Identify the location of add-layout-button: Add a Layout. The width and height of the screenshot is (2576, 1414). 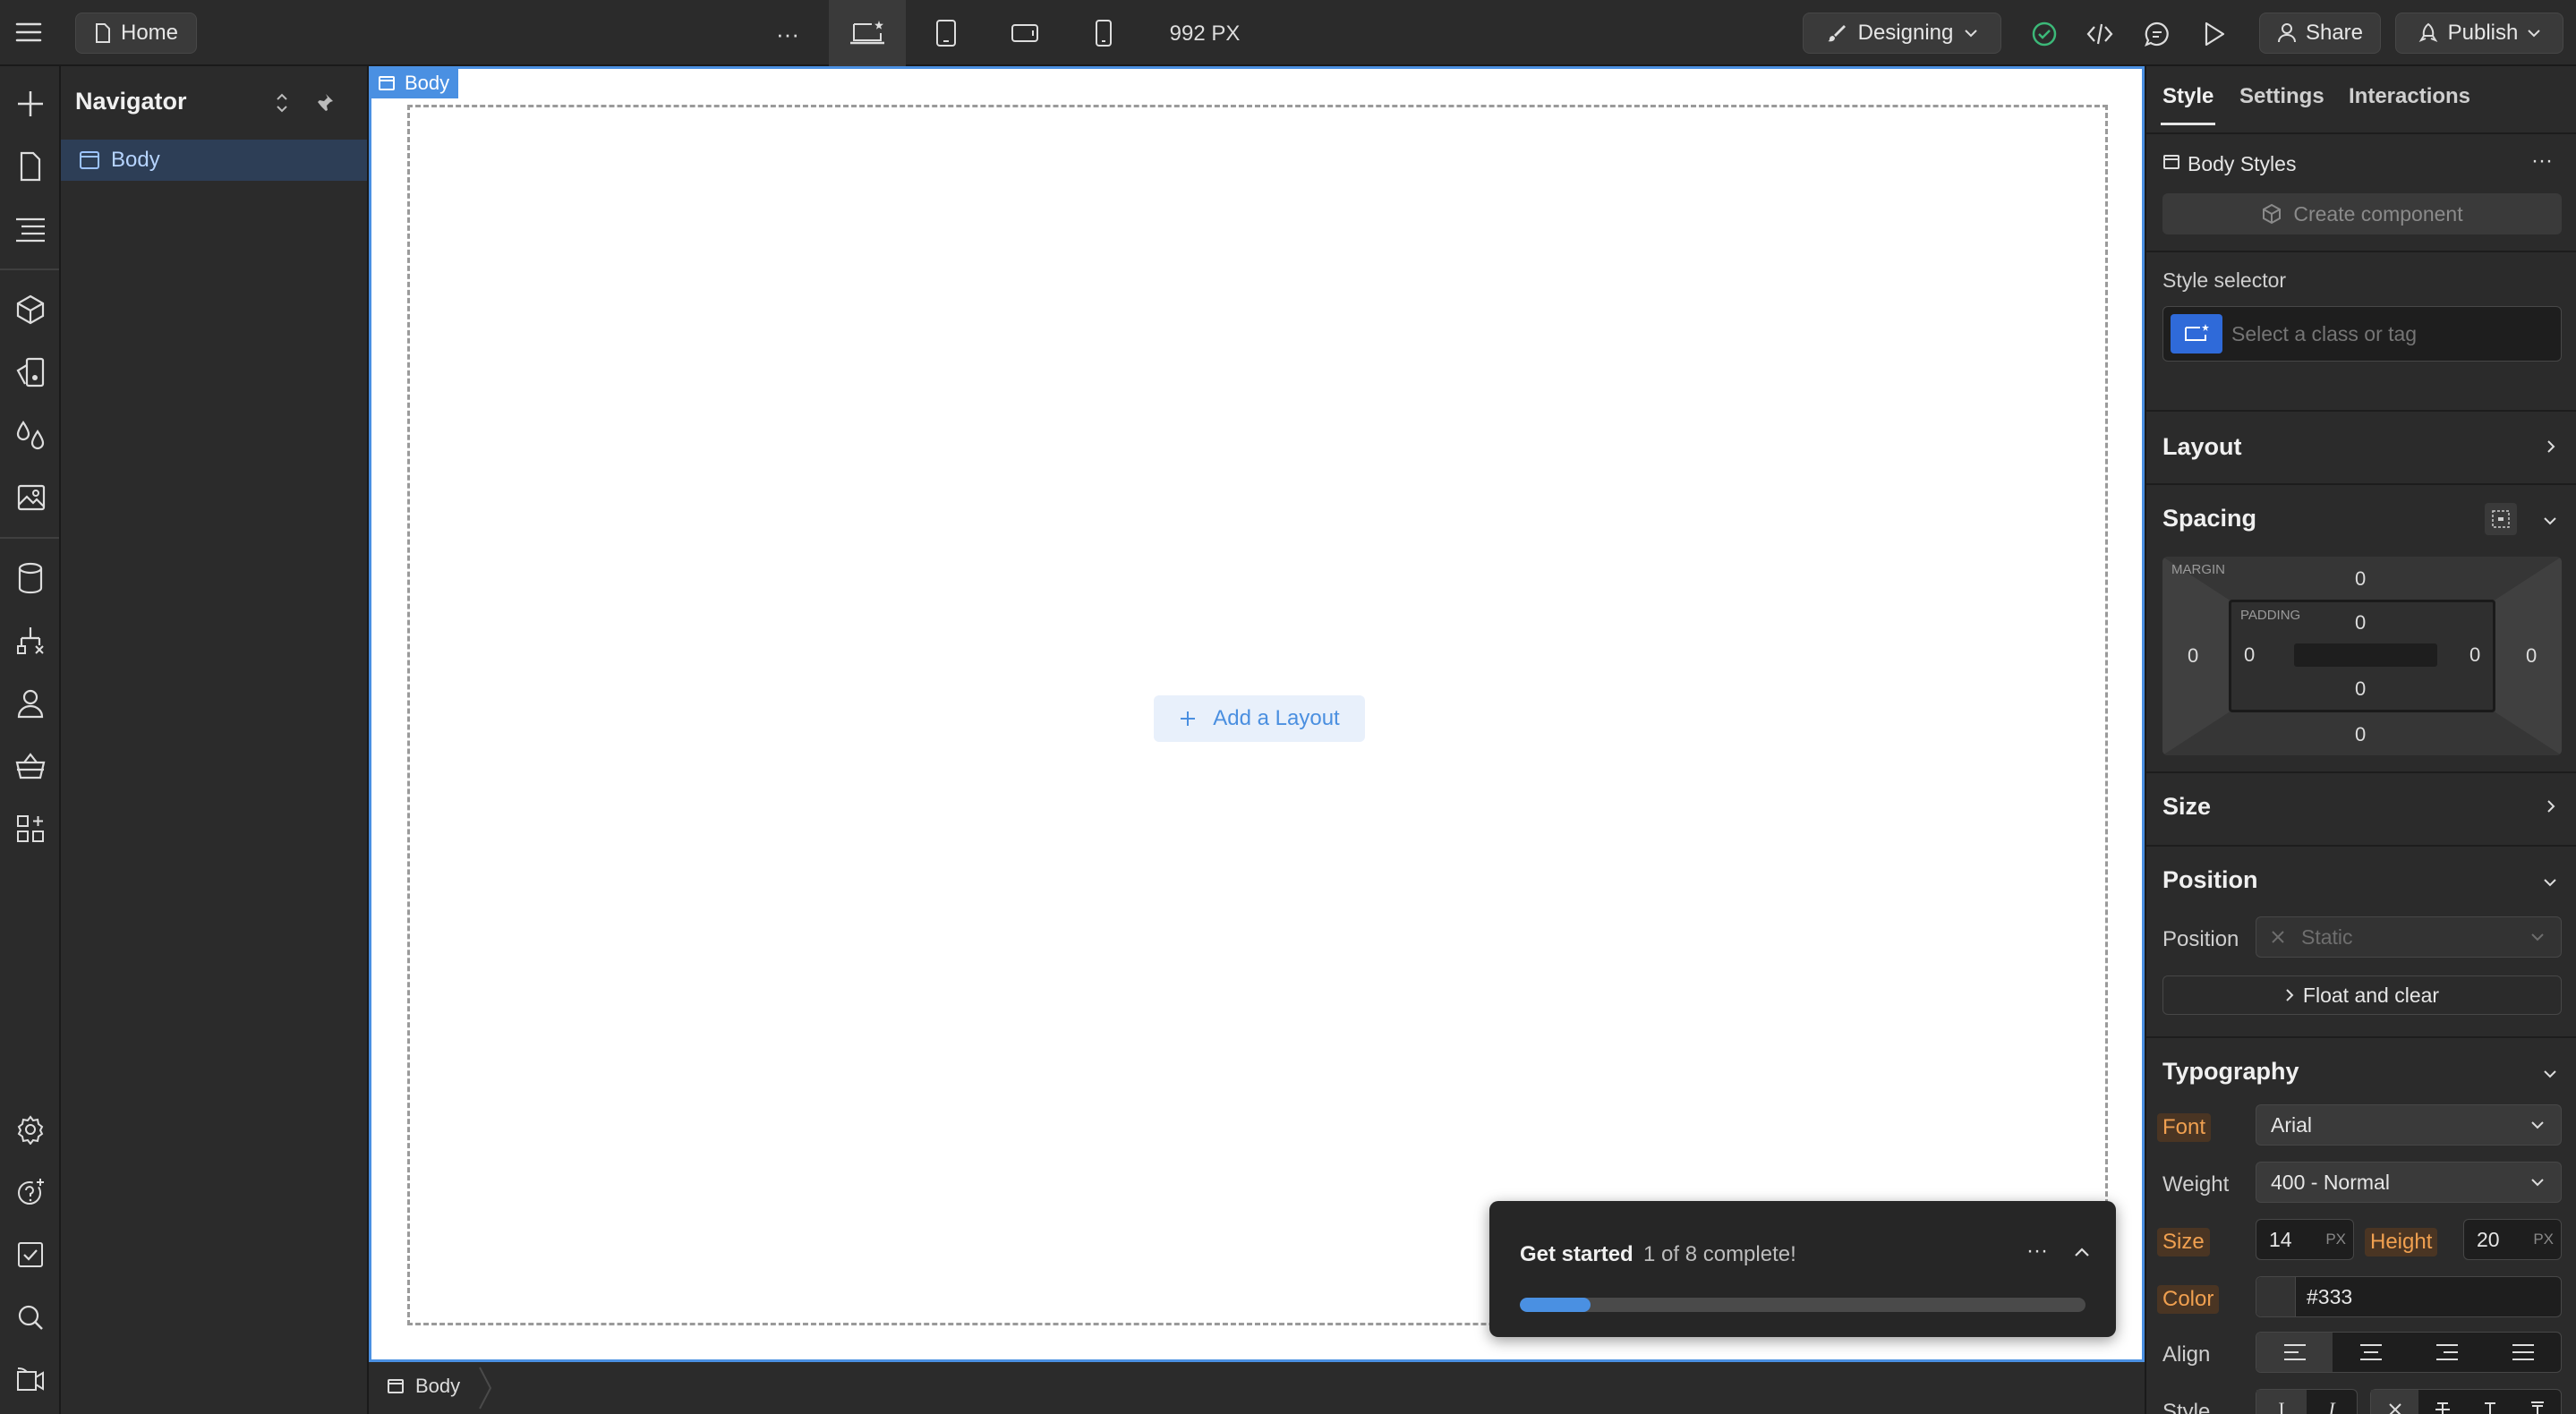
(1259, 718).